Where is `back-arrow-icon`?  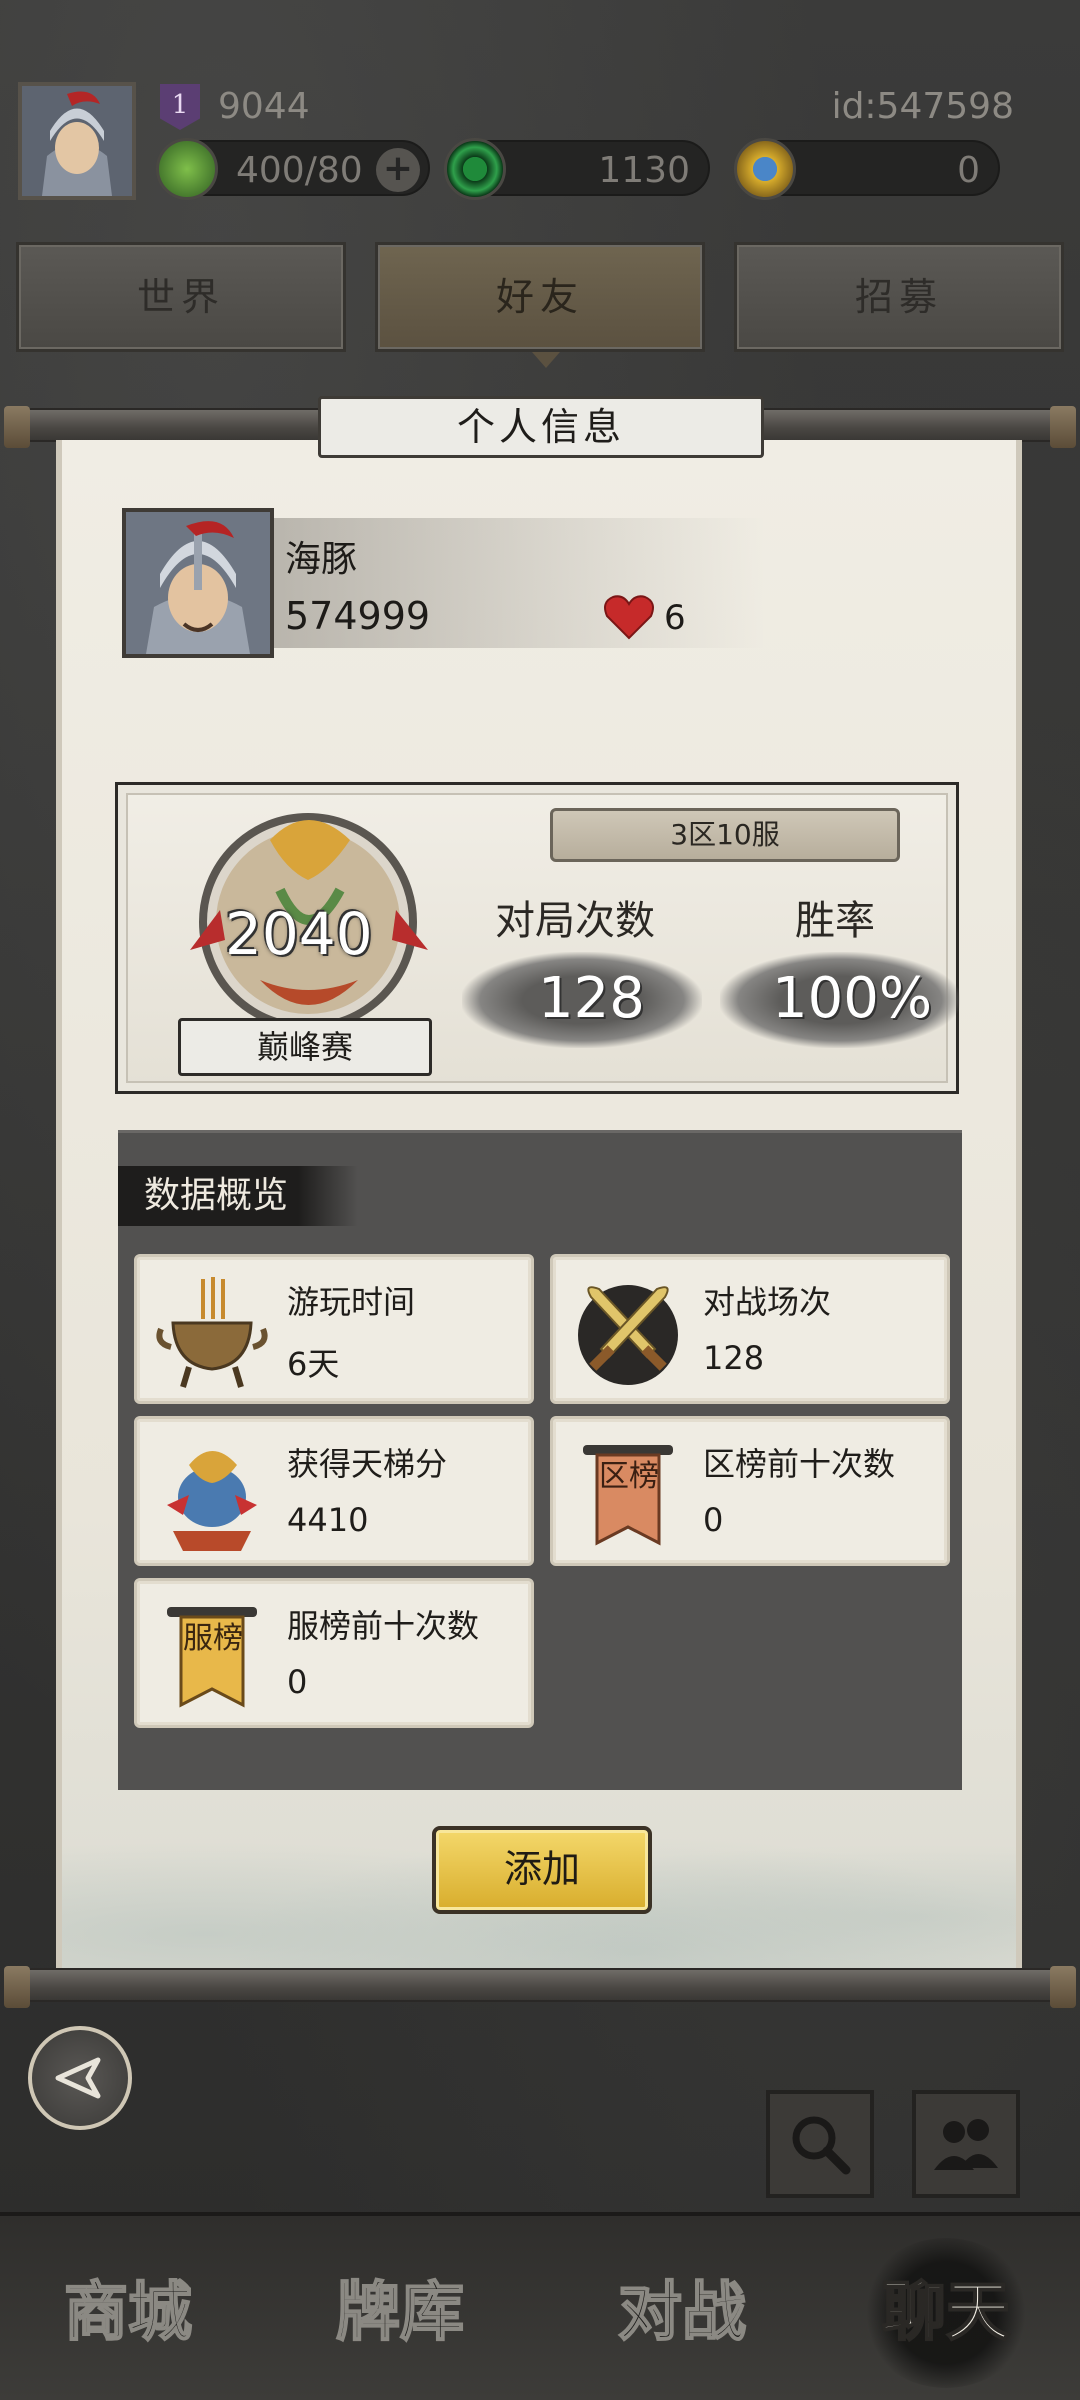
back-arrow-icon is located at coordinates (78, 2078).